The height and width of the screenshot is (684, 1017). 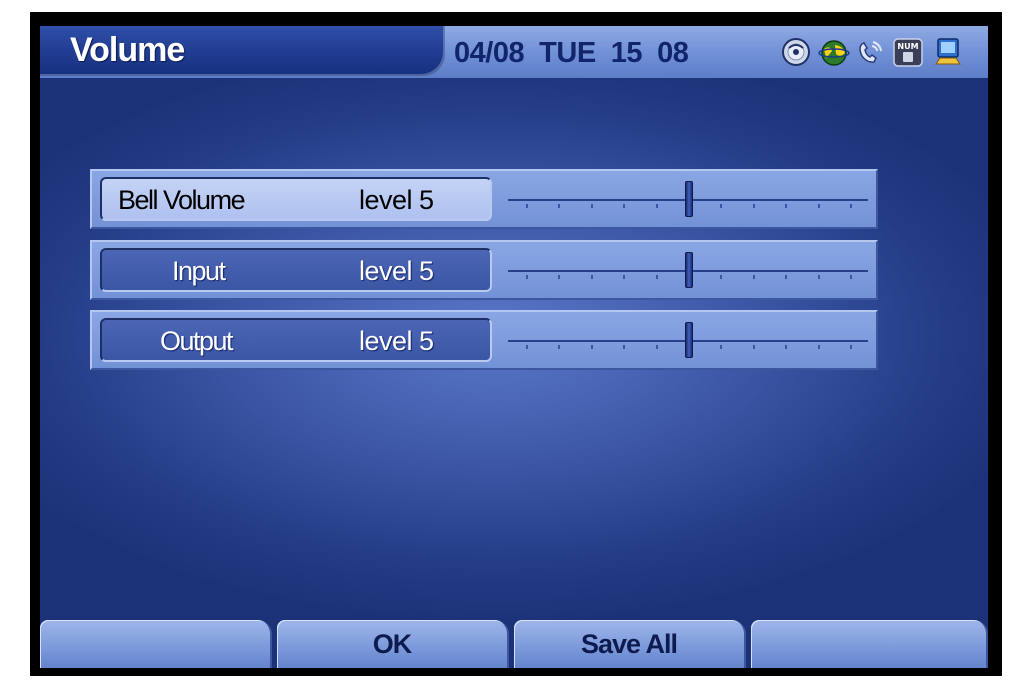 I want to click on output-volume-slider, so click(x=688, y=340).